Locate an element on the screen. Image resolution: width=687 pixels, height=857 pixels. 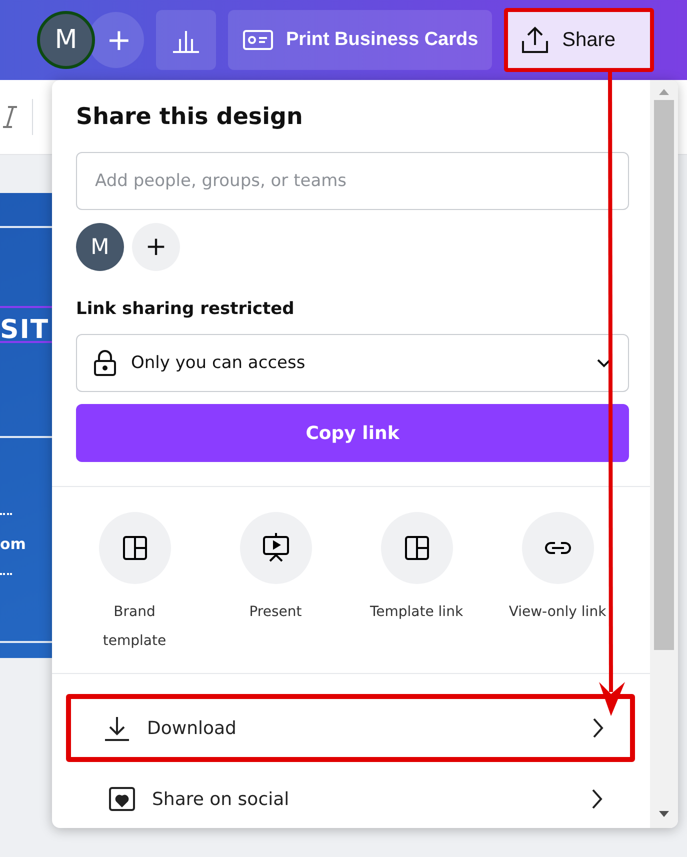
people-search-field: Add people, groups, or teams is located at coordinates (352, 181).